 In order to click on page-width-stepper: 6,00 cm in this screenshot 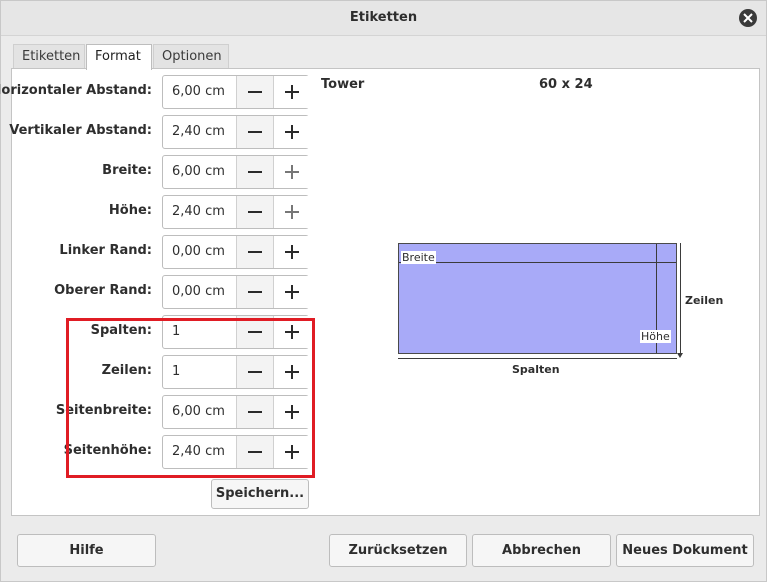, I will do `click(235, 412)`.